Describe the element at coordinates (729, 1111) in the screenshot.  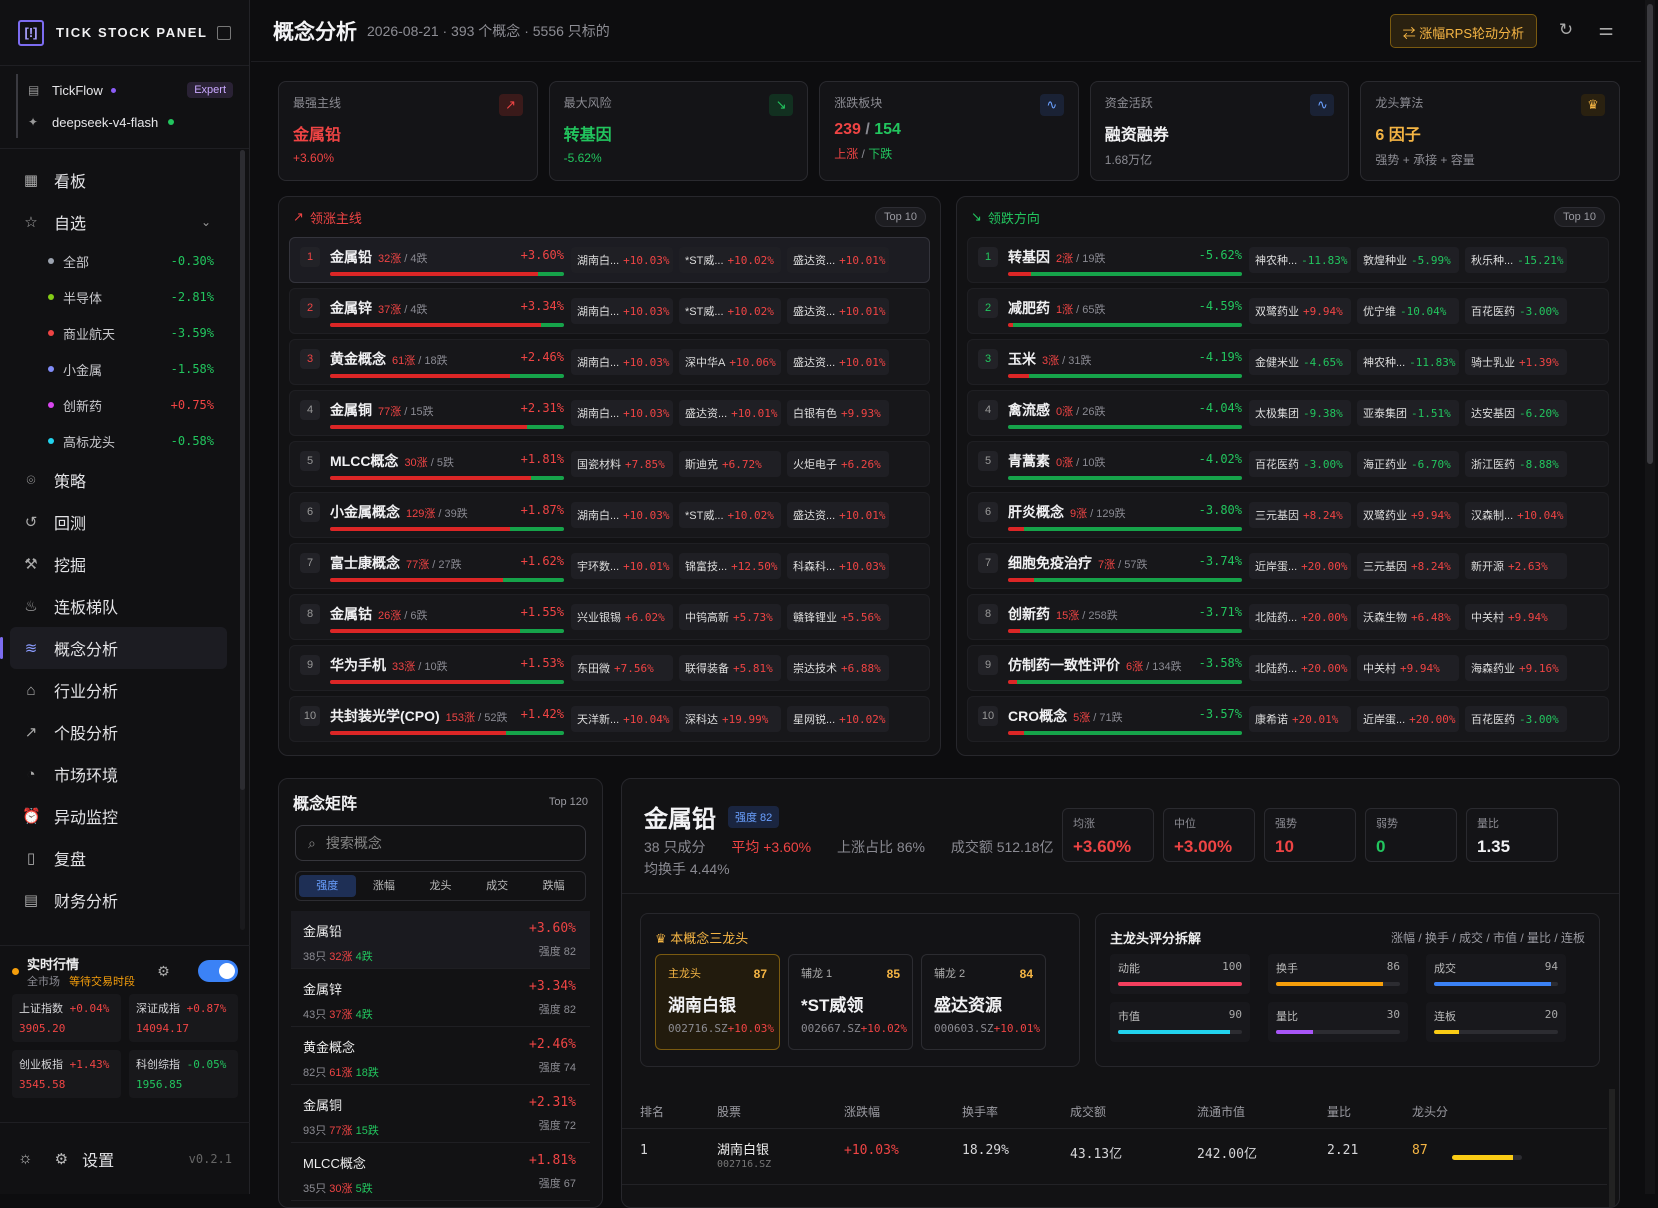
I see `column-header: 股票` at that location.